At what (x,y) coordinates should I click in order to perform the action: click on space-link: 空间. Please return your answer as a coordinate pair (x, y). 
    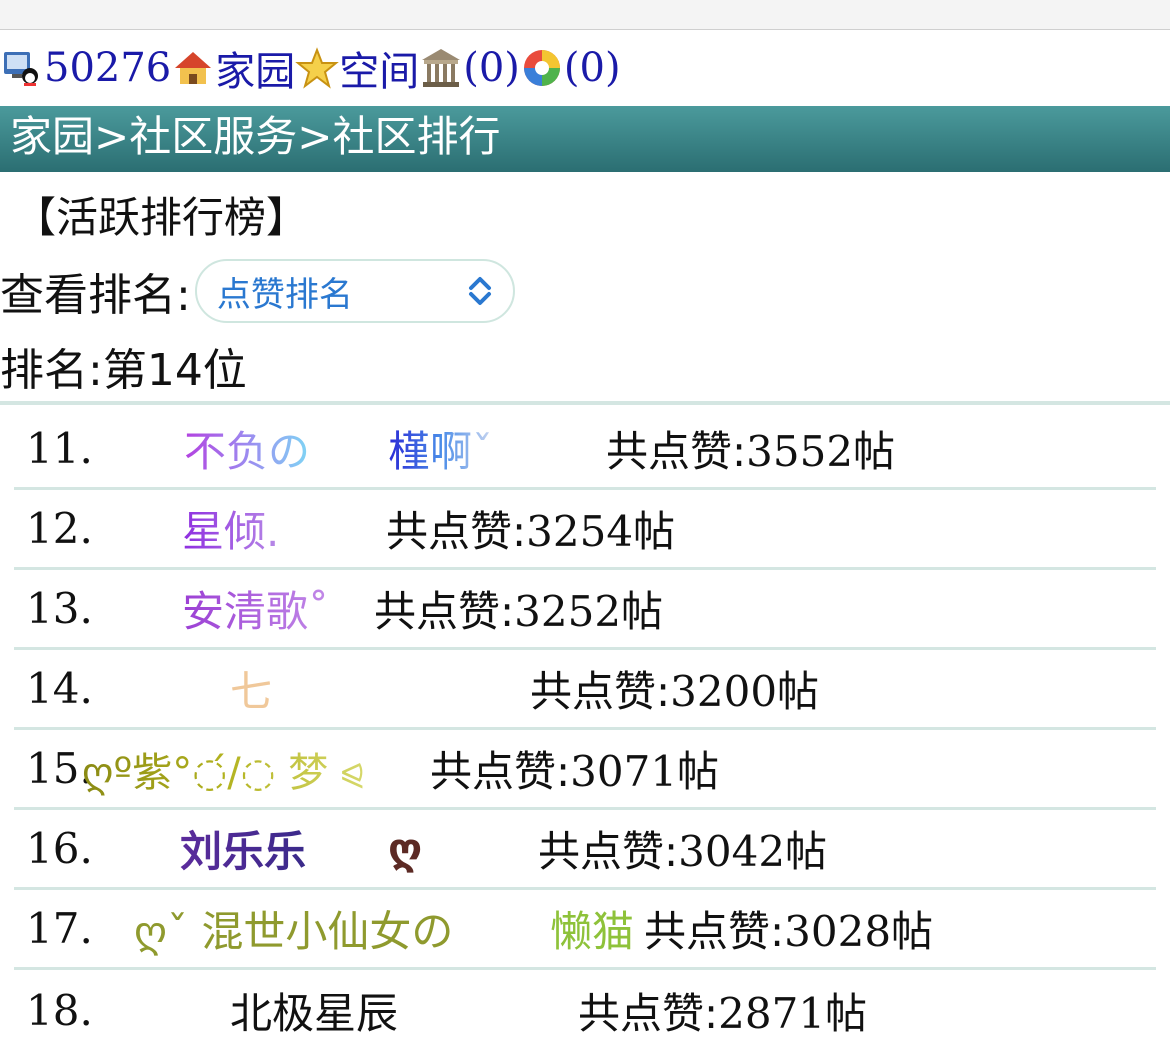
    Looking at the image, I should click on (379, 68).